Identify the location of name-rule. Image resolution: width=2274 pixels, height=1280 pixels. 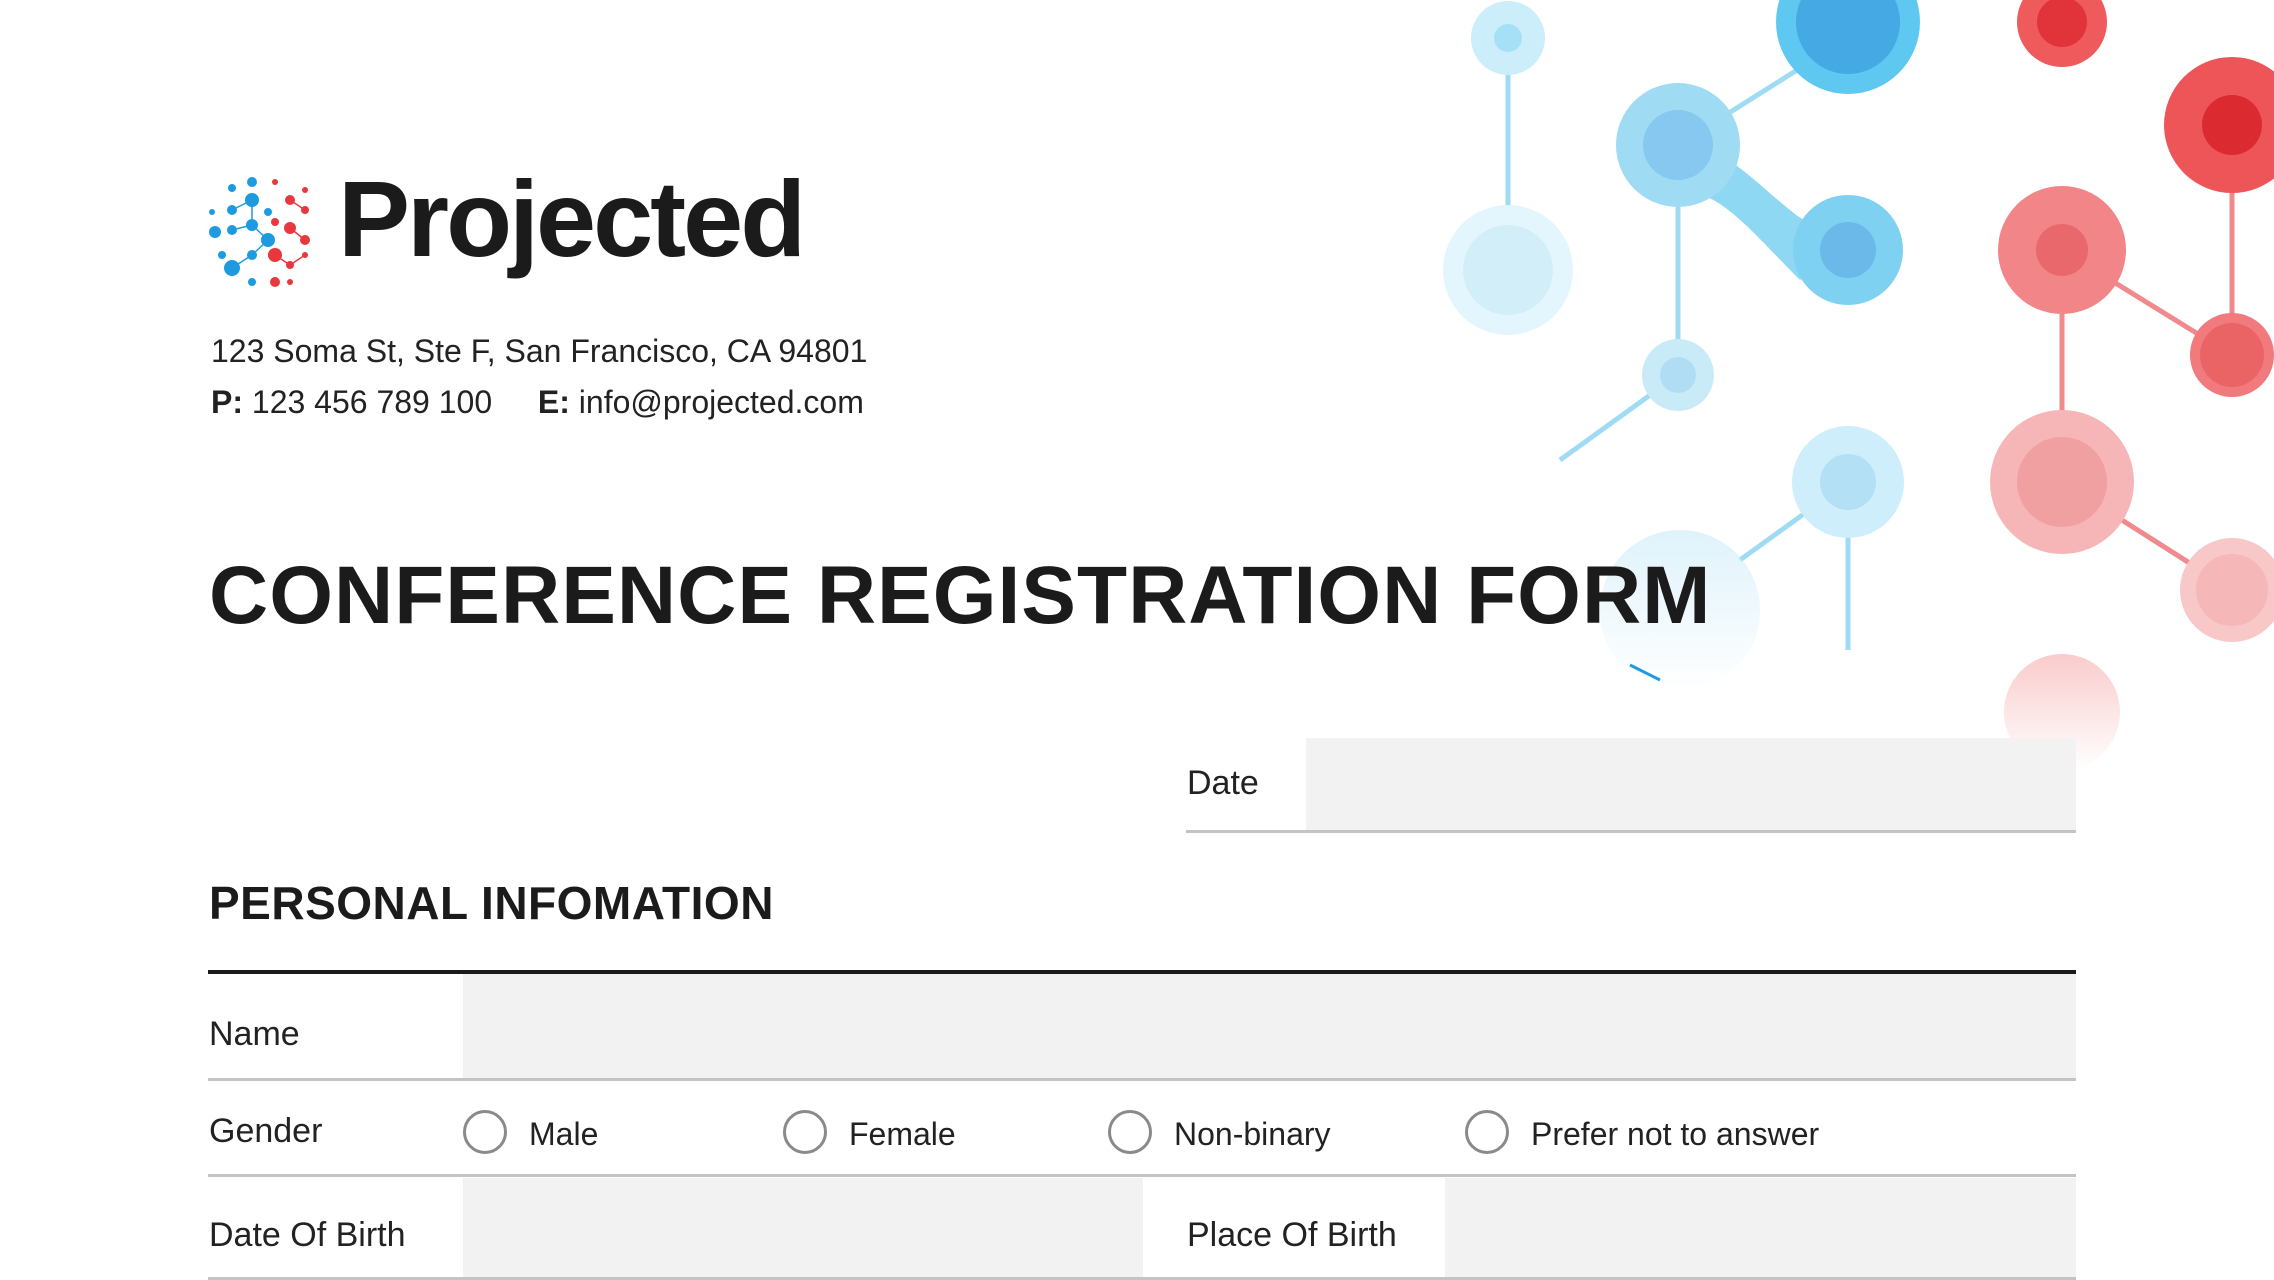
(1142, 1079).